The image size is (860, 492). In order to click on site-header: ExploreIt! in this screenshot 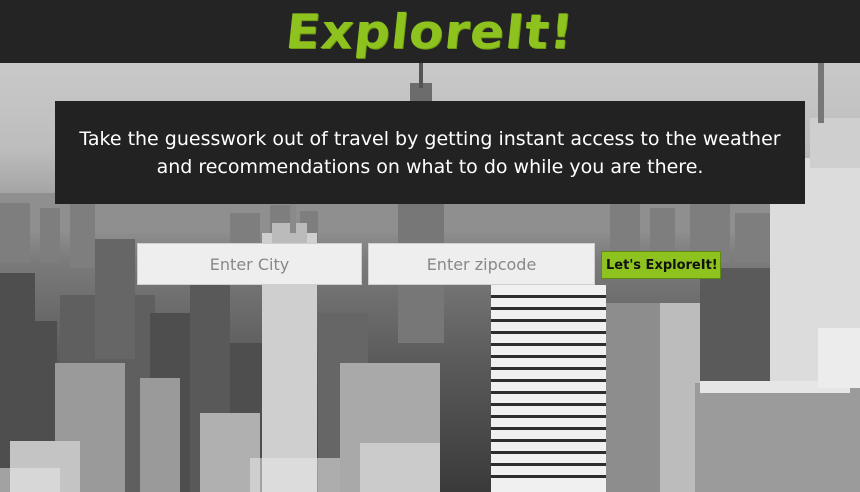, I will do `click(430, 31)`.